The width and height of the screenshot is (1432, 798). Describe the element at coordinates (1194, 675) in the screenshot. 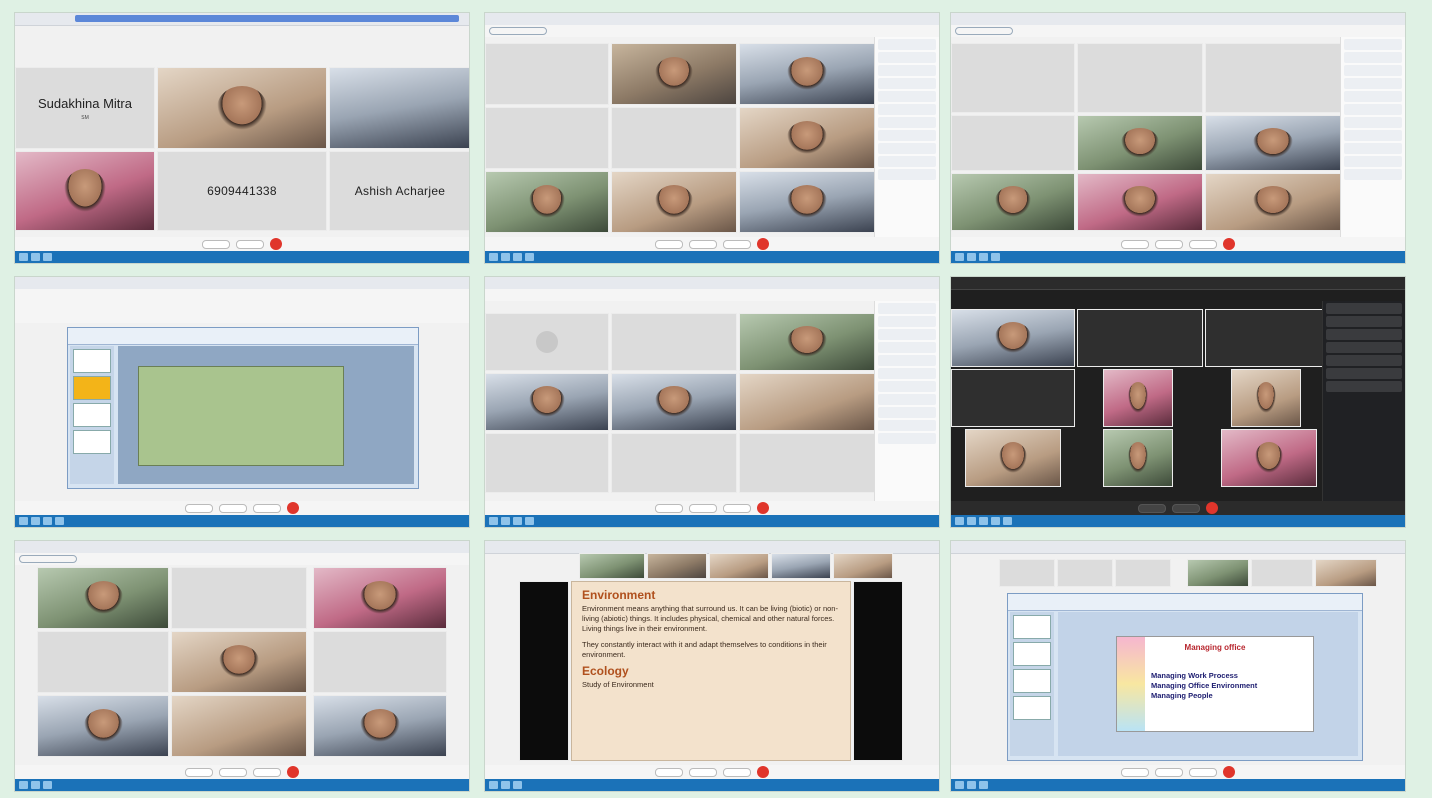

I see `slide-item: Managing Work Process` at that location.